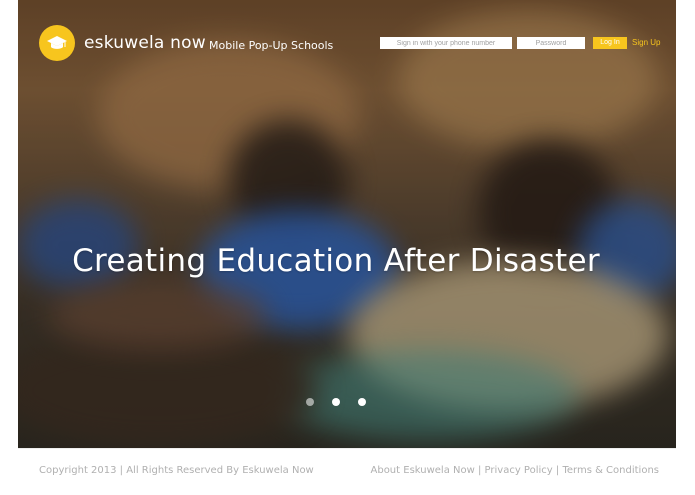  What do you see at coordinates (423, 470) in the screenshot?
I see `about-link: About Eskuwela Now` at bounding box center [423, 470].